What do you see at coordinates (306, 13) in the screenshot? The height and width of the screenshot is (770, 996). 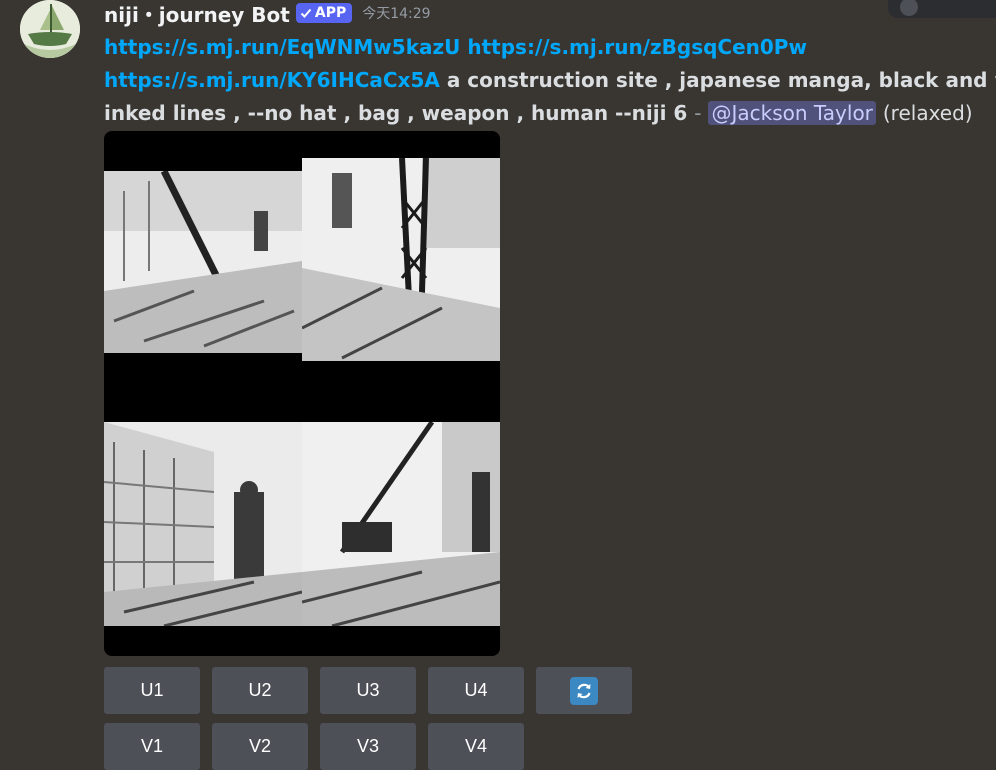 I see `checkmark-icon` at bounding box center [306, 13].